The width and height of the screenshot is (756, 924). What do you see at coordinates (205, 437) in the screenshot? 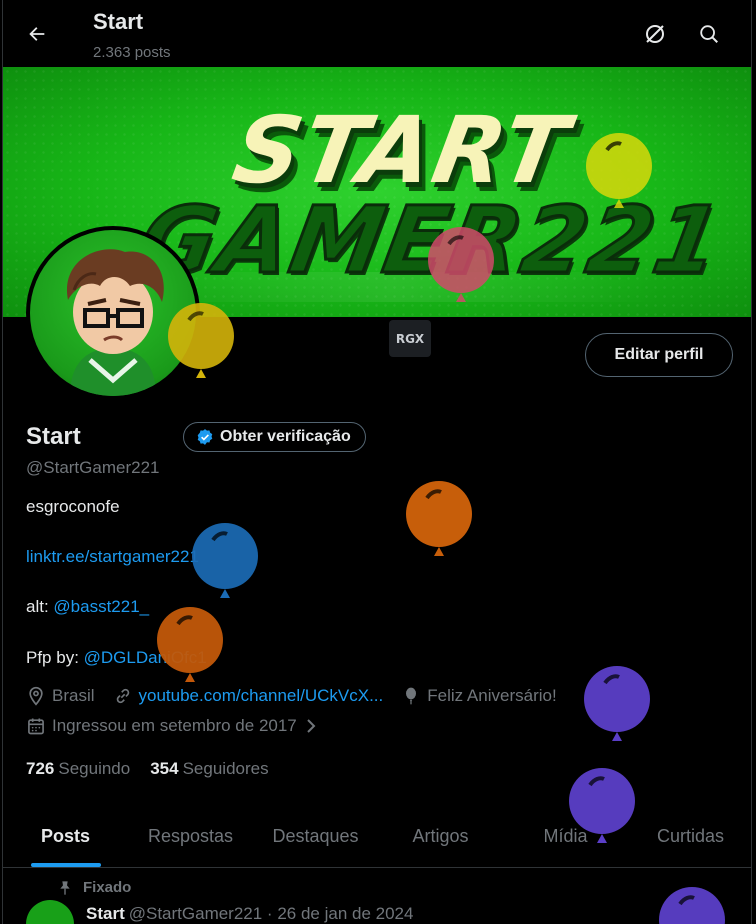
I see `verified-badge-icon` at bounding box center [205, 437].